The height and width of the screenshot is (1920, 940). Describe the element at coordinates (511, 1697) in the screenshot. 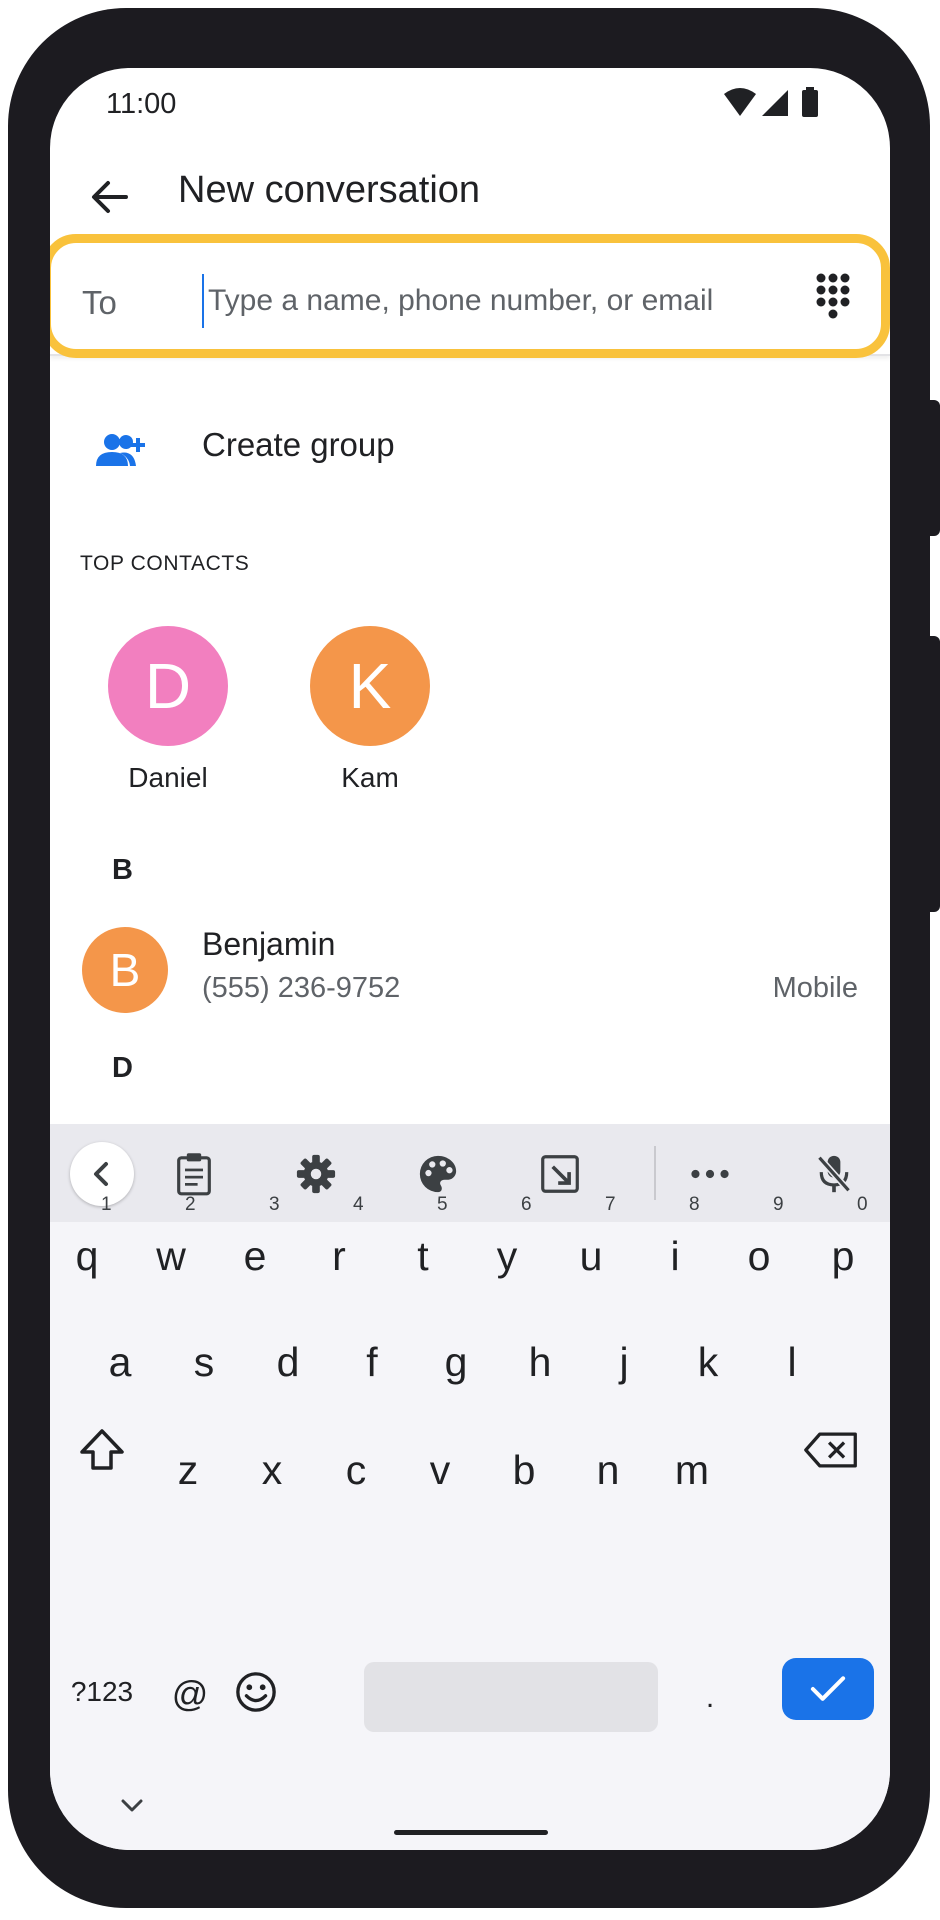

I see `space-key` at that location.